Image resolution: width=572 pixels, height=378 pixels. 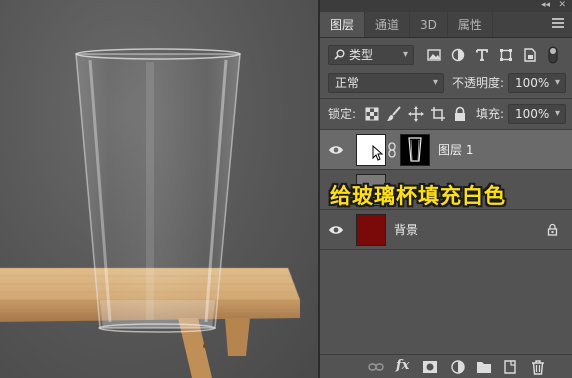 I want to click on tutorial-caption: 给玻璃杯填充白色, so click(x=418, y=196).